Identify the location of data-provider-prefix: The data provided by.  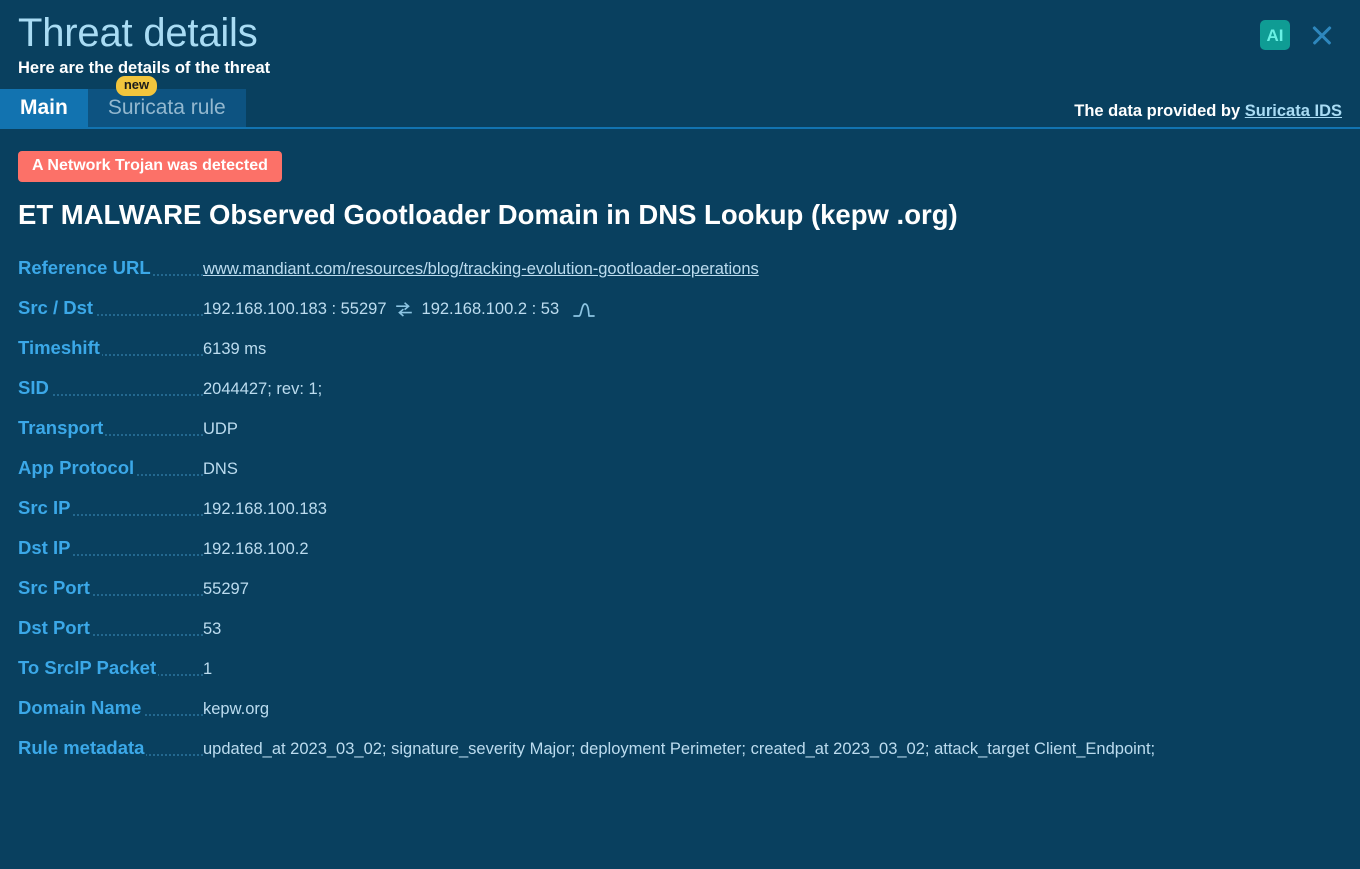
(1159, 111).